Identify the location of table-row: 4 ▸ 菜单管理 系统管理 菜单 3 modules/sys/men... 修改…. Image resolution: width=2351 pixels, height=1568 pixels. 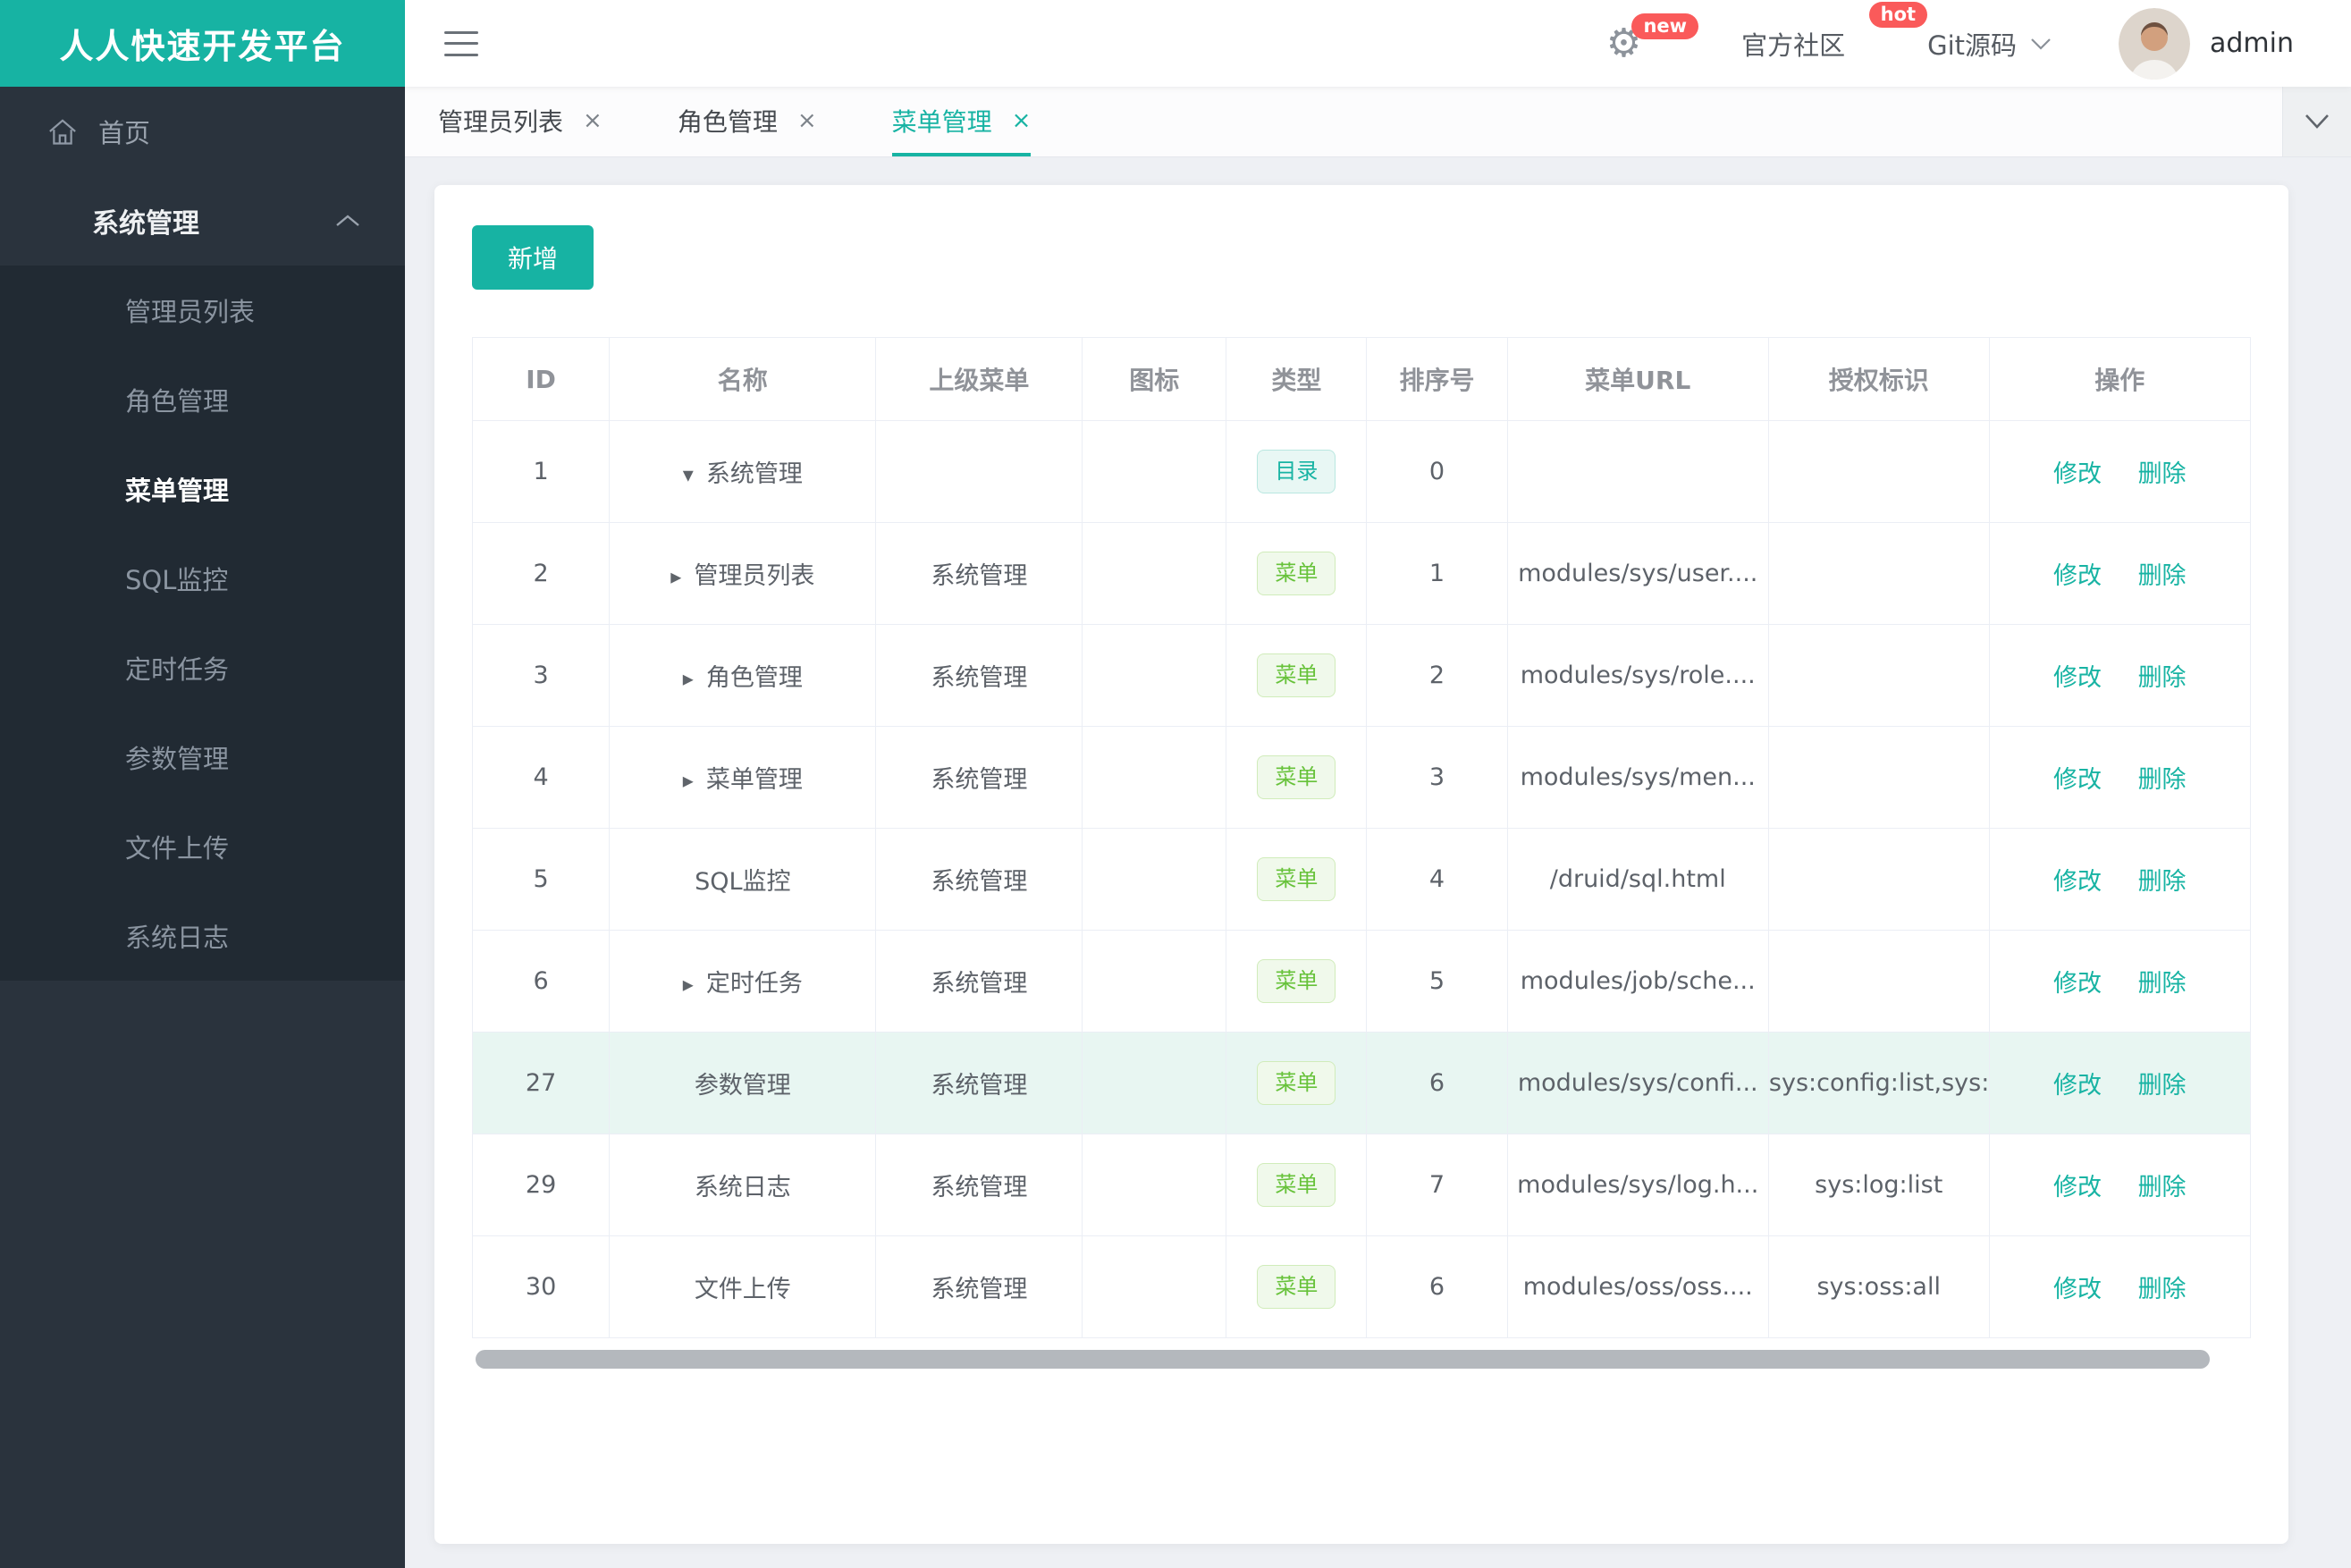
(1361, 777).